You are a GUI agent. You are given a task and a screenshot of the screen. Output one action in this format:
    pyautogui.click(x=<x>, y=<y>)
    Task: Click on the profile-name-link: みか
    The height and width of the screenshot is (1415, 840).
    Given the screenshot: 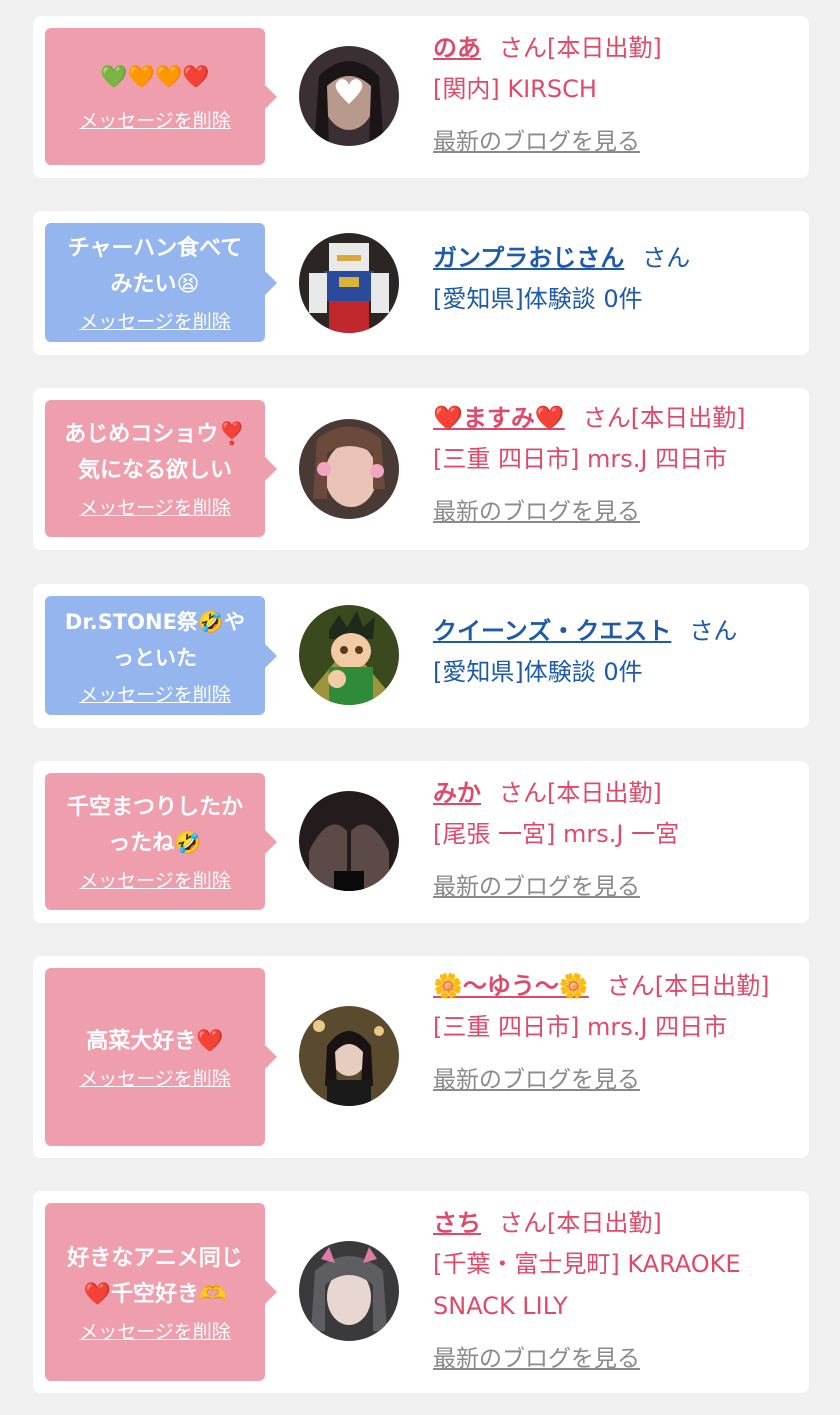 What is the action you would take?
    pyautogui.click(x=457, y=793)
    